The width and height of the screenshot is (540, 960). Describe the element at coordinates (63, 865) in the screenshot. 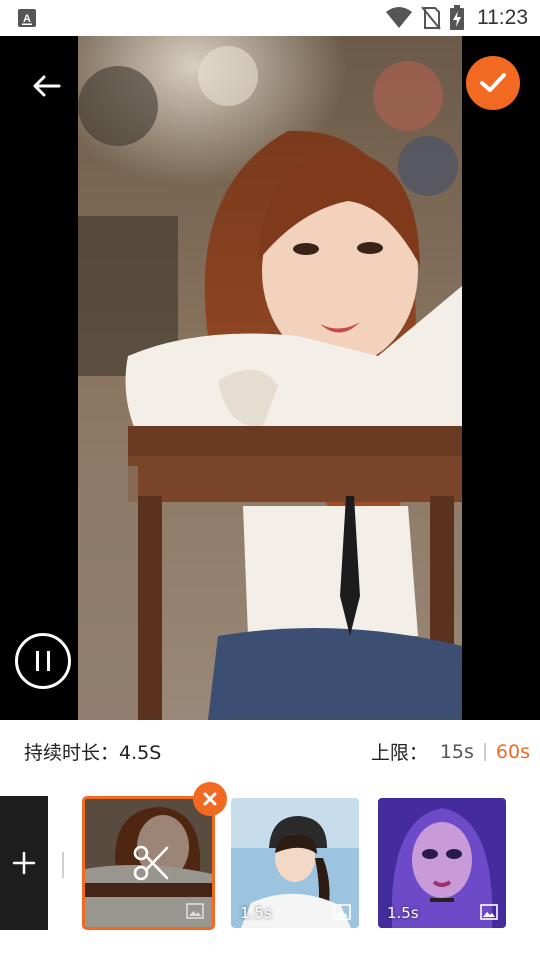

I see `strip-divider` at that location.